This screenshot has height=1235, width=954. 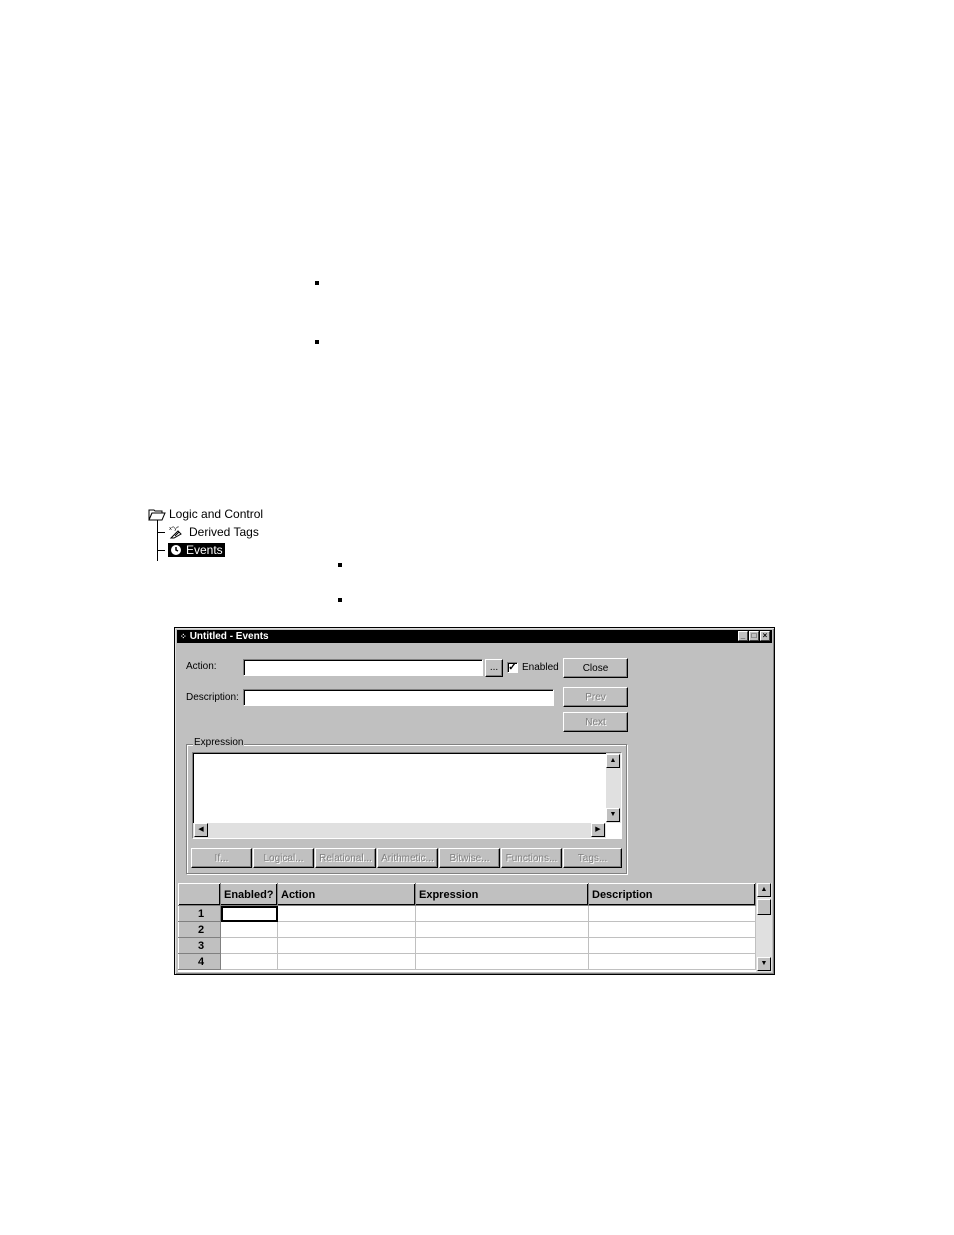 What do you see at coordinates (764, 927) in the screenshot?
I see `grid-vscroll: ▲ ▼` at bounding box center [764, 927].